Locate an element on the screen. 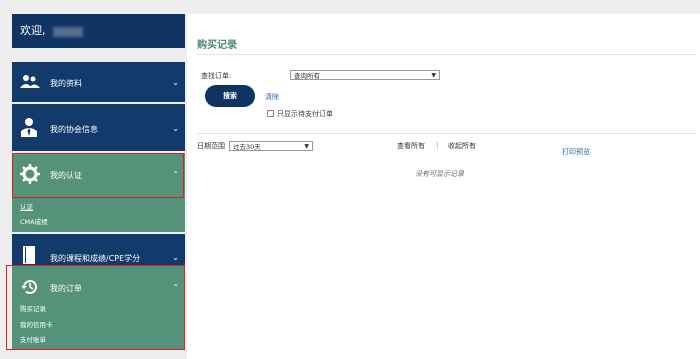 The height and width of the screenshot is (359, 700). pending-only-checkbox is located at coordinates (270, 113).